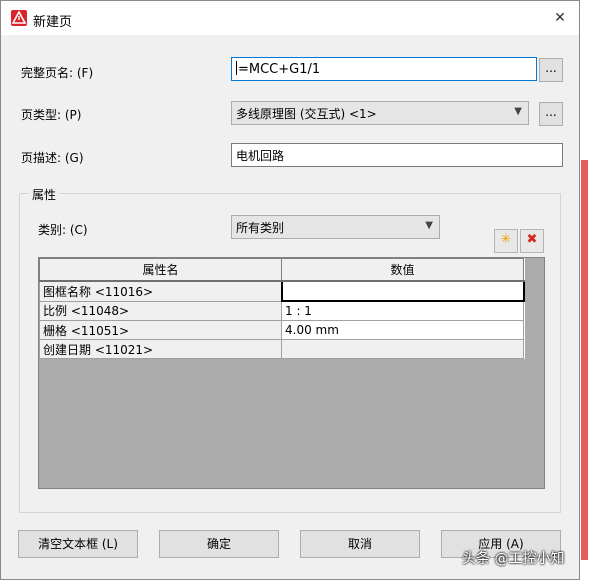  Describe the element at coordinates (532, 241) in the screenshot. I see `delete-x-icon: ✖` at that location.